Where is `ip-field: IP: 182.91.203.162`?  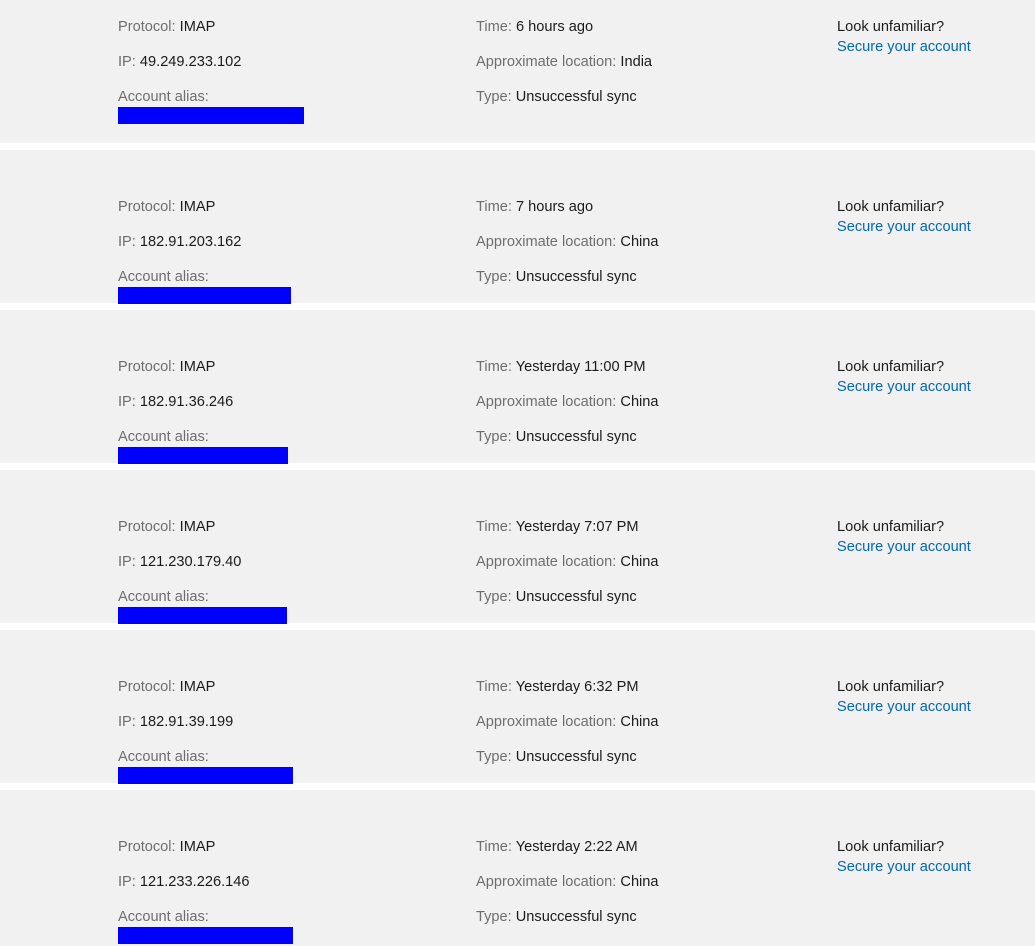 ip-field: IP: 182.91.203.162 is located at coordinates (179, 242).